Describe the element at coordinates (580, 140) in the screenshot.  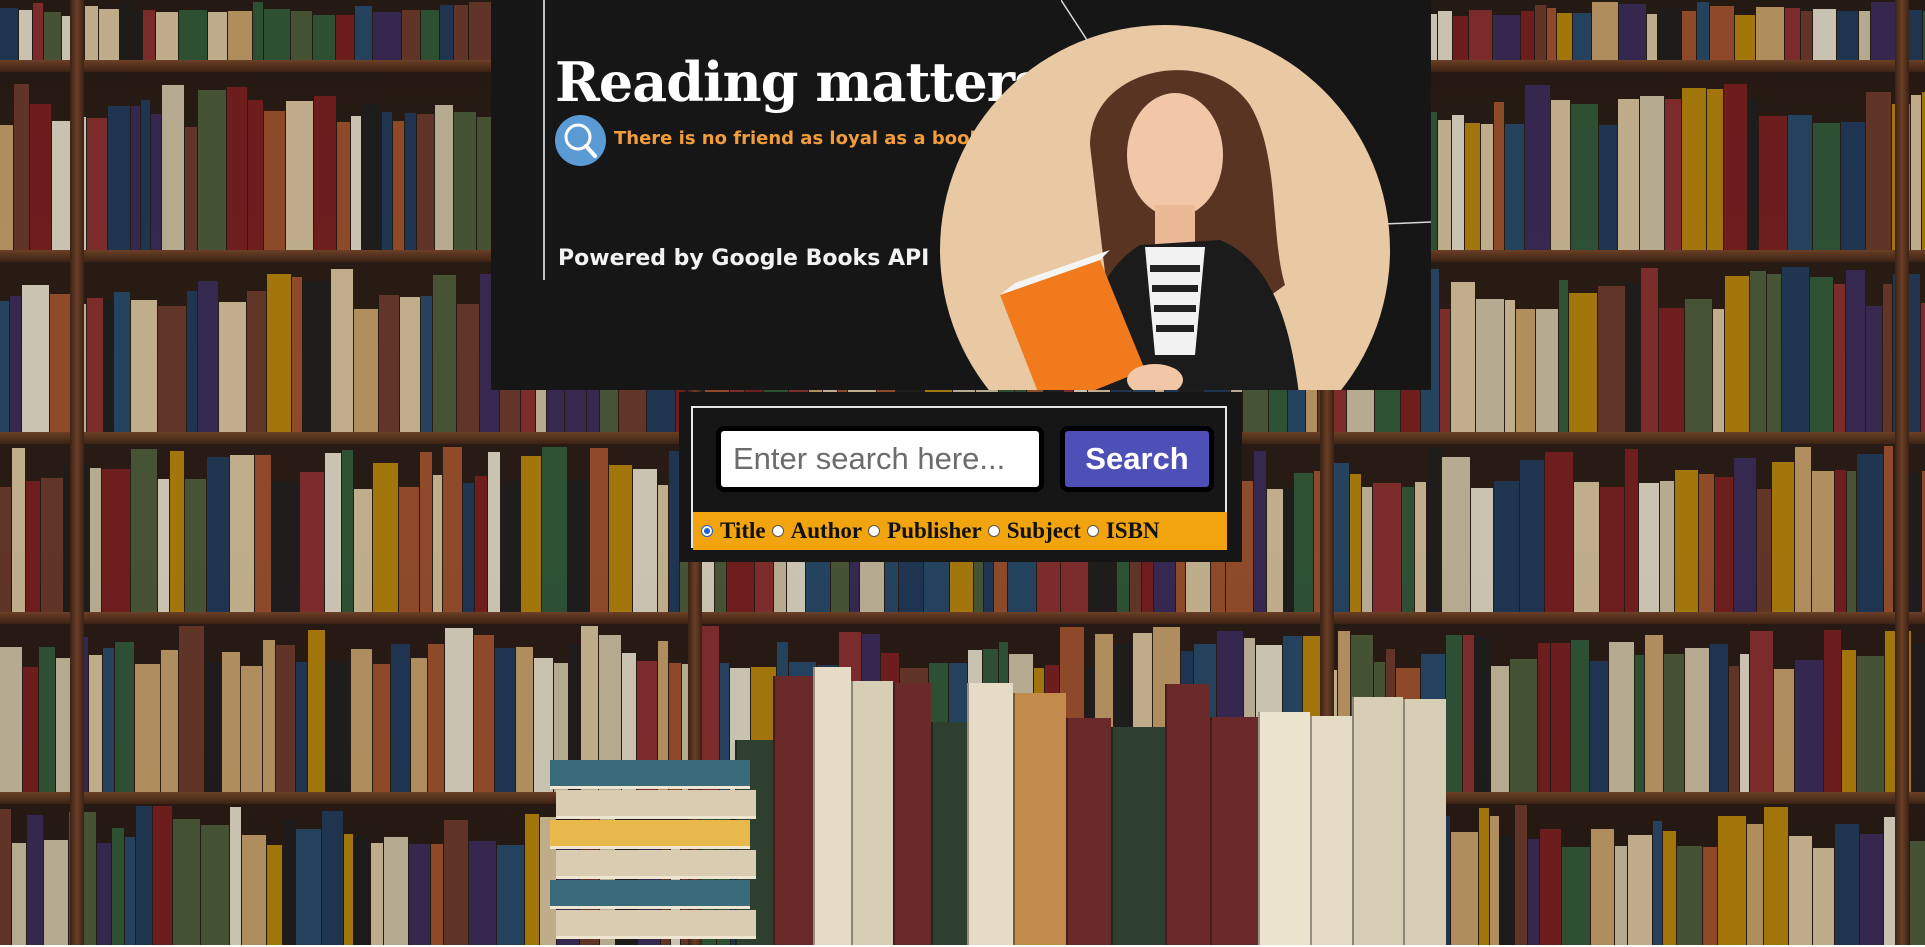
I see `search-icon` at that location.